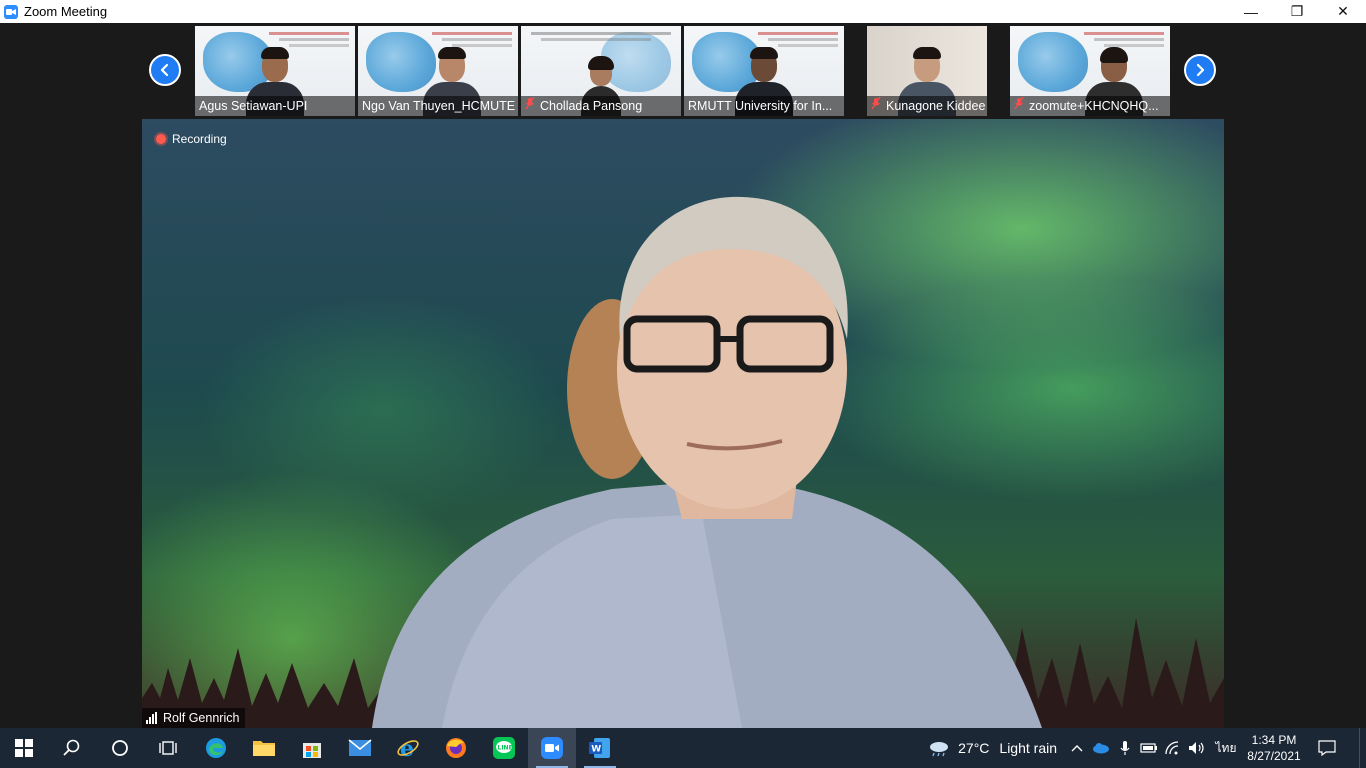 This screenshot has height=768, width=1366. Describe the element at coordinates (683, 11) in the screenshot. I see `title-bar: Zoom Meeting — ❐ ✕` at that location.